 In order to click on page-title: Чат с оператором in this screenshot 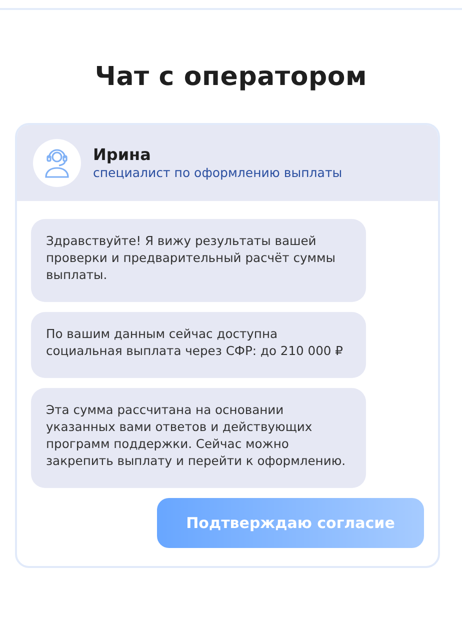, I will do `click(231, 78)`.